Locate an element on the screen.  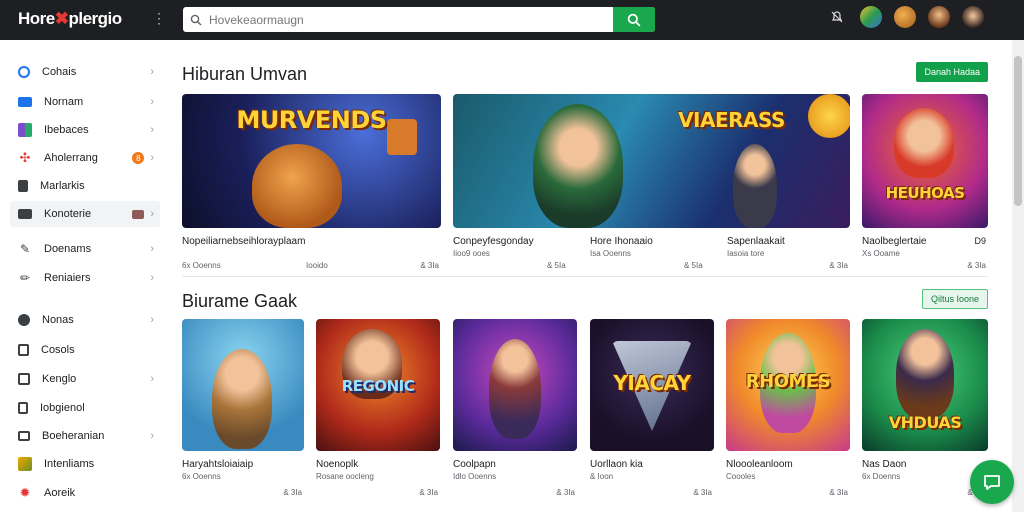
game-card: YIACAY Uorllaon kia & Ioon & 3Ia is located at coordinates (652, 409).